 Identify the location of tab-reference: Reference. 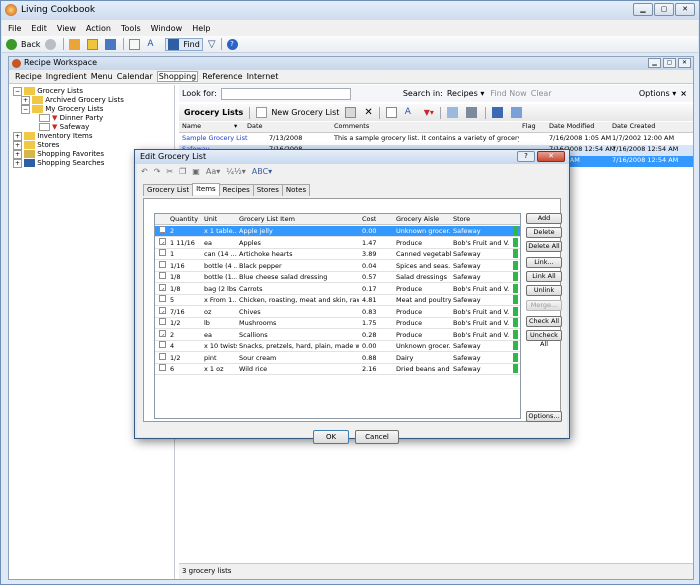
(222, 76).